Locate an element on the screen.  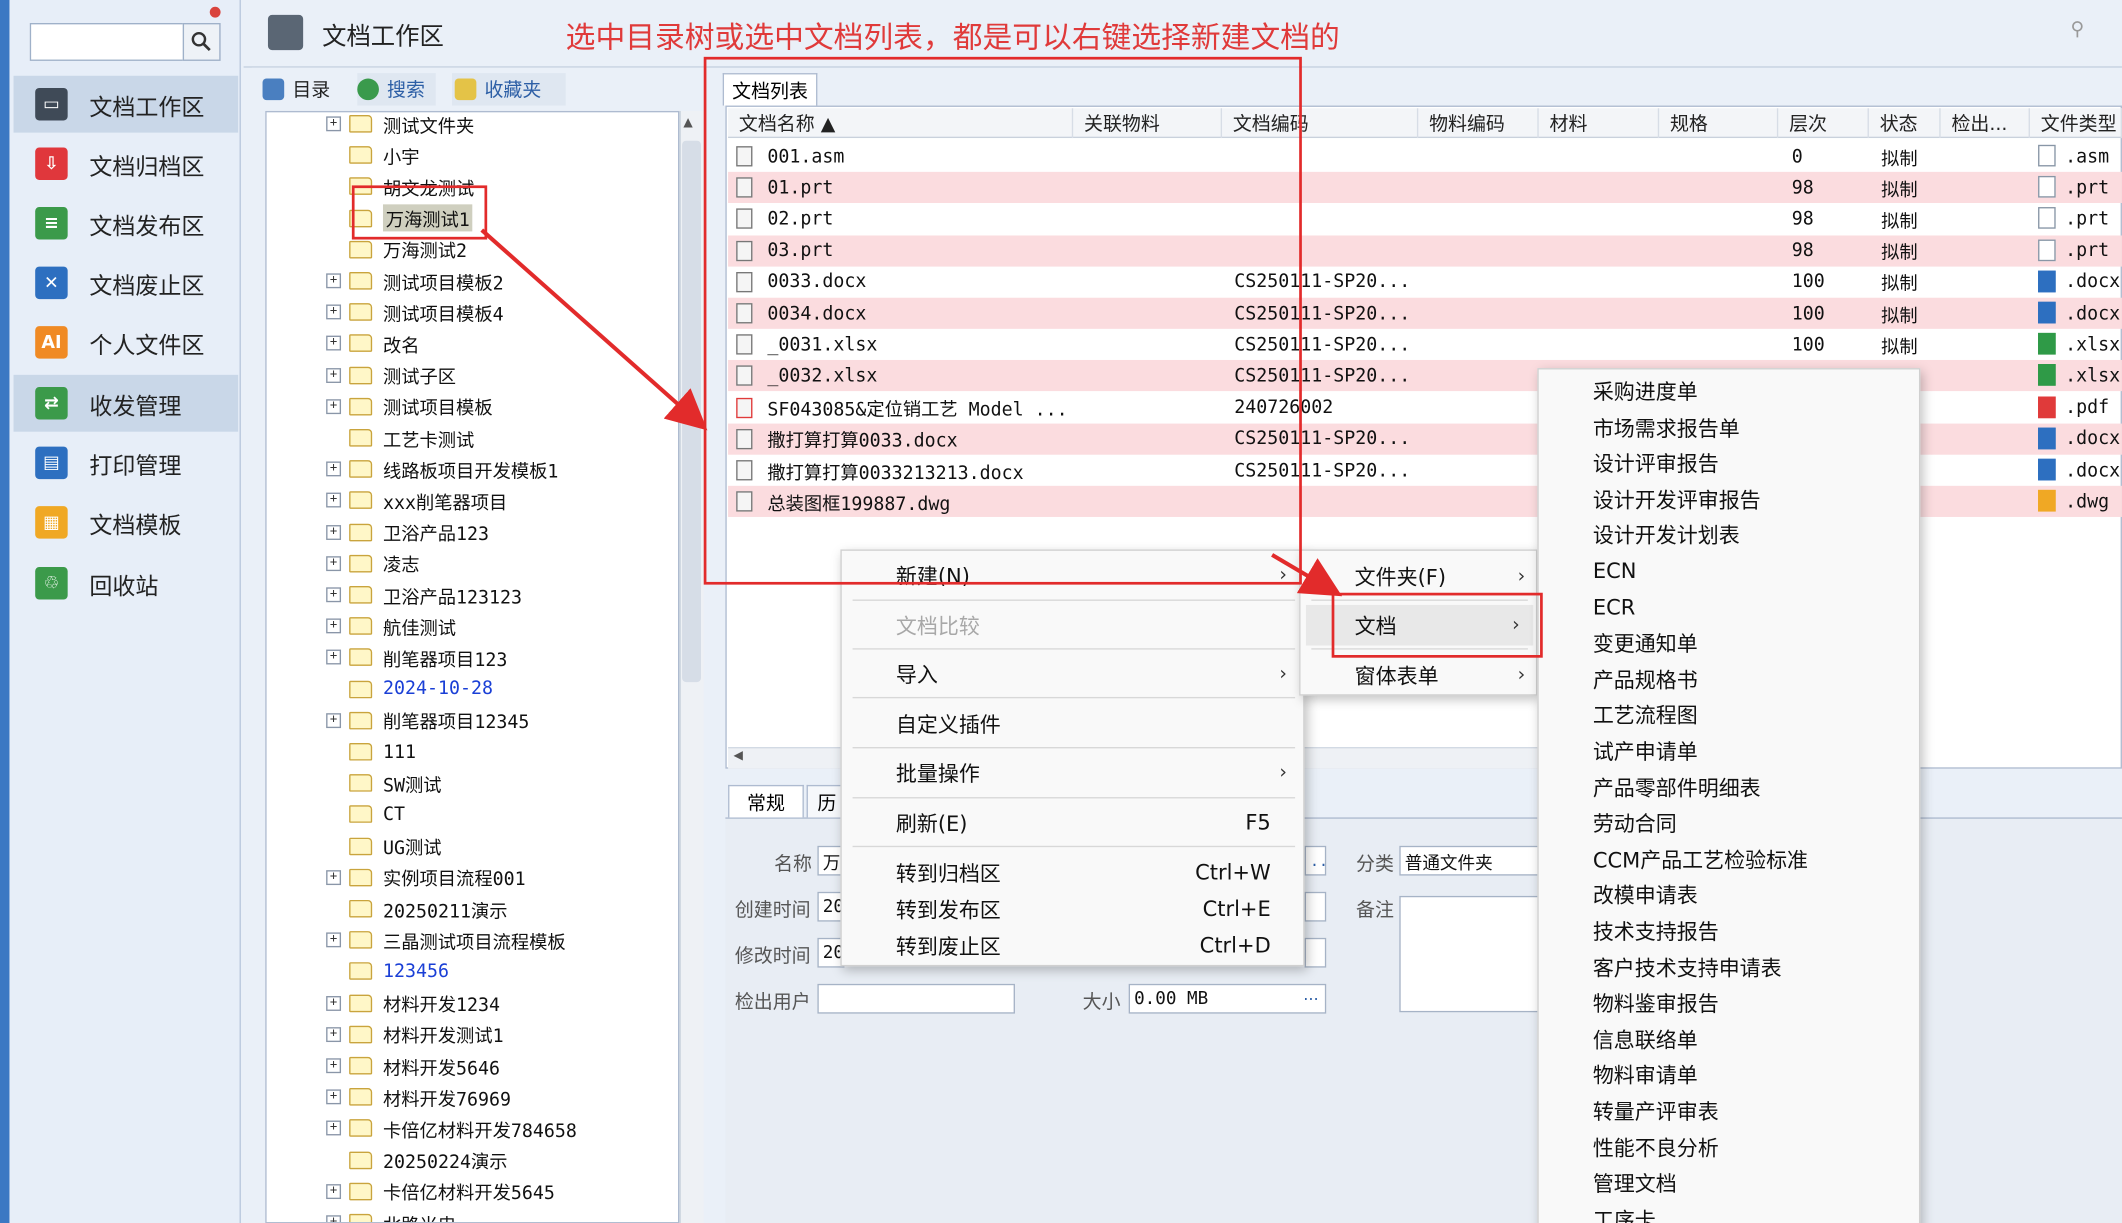
arrow-to-document-item is located at coordinates (1307, 575).